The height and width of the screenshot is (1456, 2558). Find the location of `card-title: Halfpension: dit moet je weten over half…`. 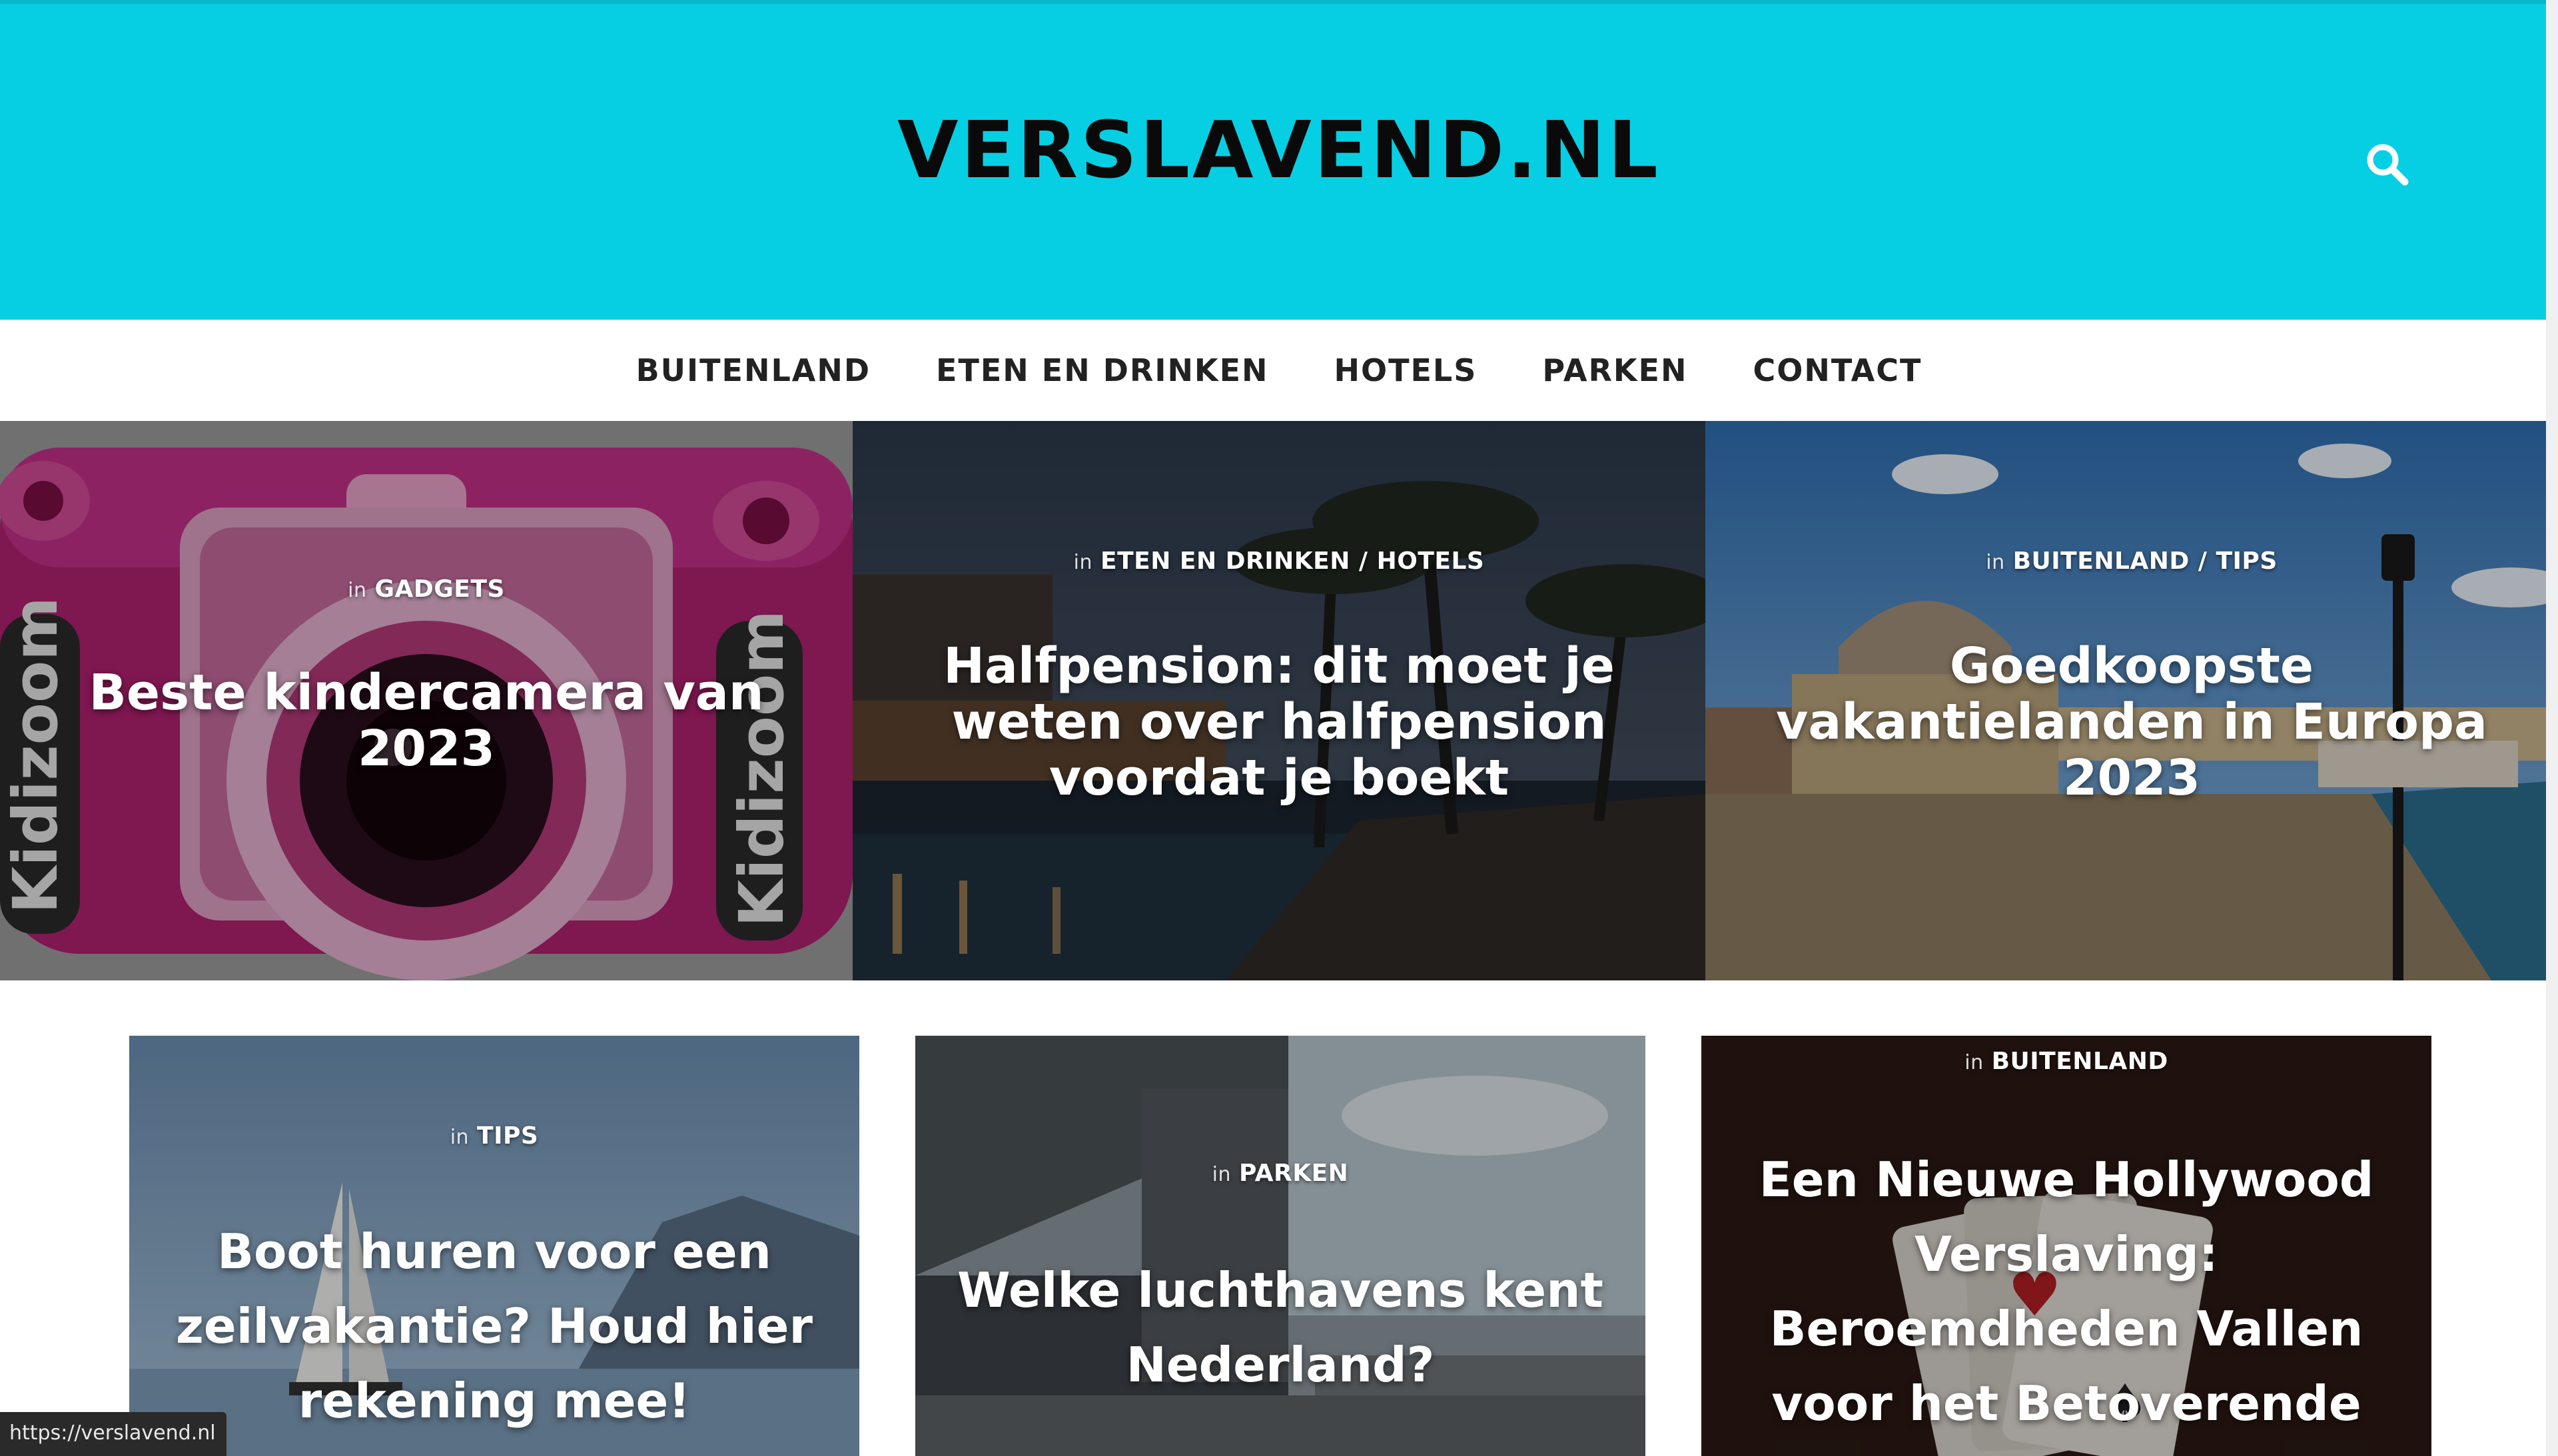

card-title: Halfpension: dit moet je weten over half… is located at coordinates (1279, 722).